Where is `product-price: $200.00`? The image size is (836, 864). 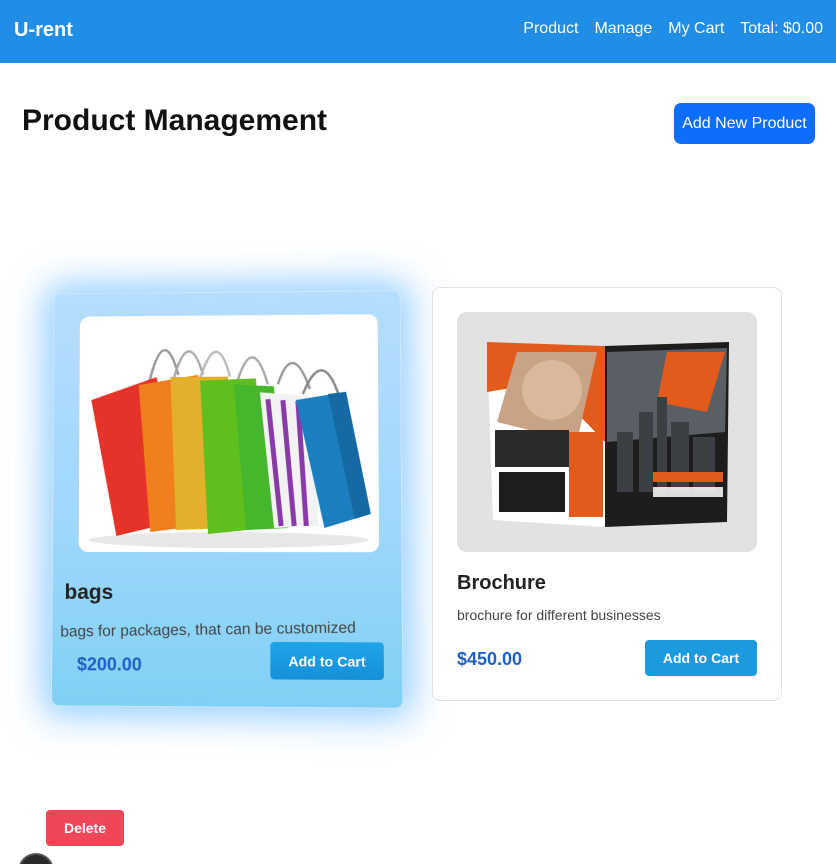 product-price: $200.00 is located at coordinates (109, 664).